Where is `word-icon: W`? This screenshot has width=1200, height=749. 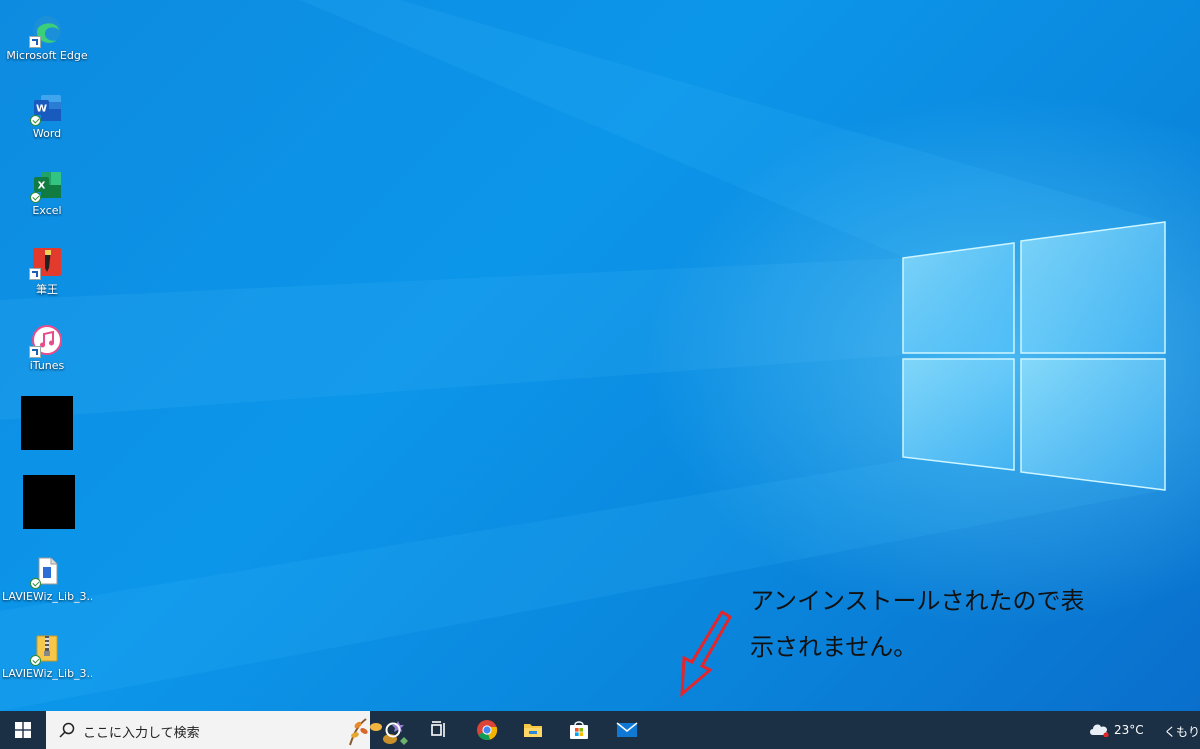
word-icon: W is located at coordinates (46, 109).